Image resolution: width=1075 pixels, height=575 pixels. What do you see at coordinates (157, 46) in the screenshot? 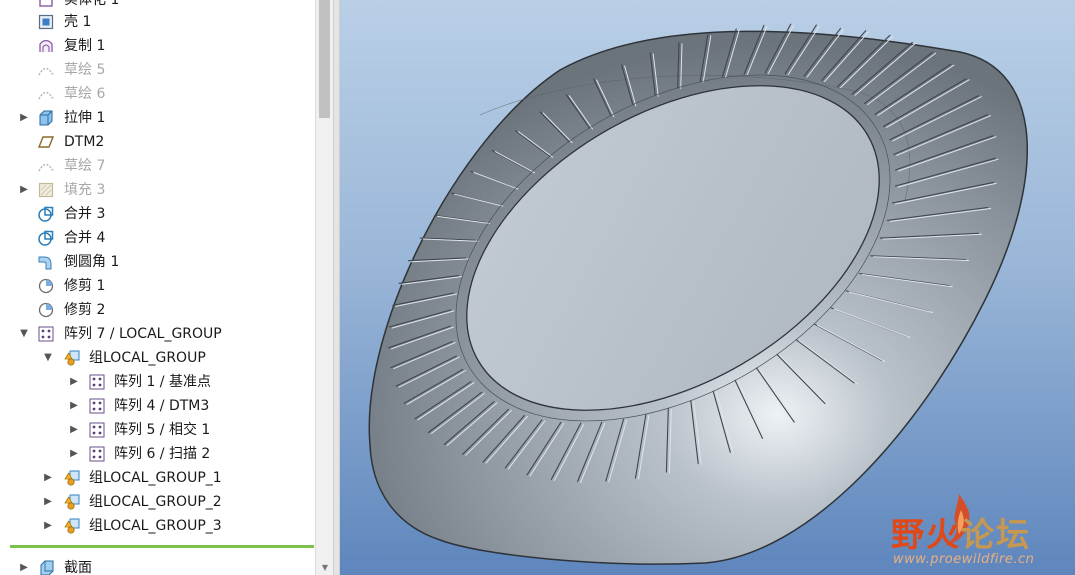
I see `tree-item-copy: 复制 1` at bounding box center [157, 46].